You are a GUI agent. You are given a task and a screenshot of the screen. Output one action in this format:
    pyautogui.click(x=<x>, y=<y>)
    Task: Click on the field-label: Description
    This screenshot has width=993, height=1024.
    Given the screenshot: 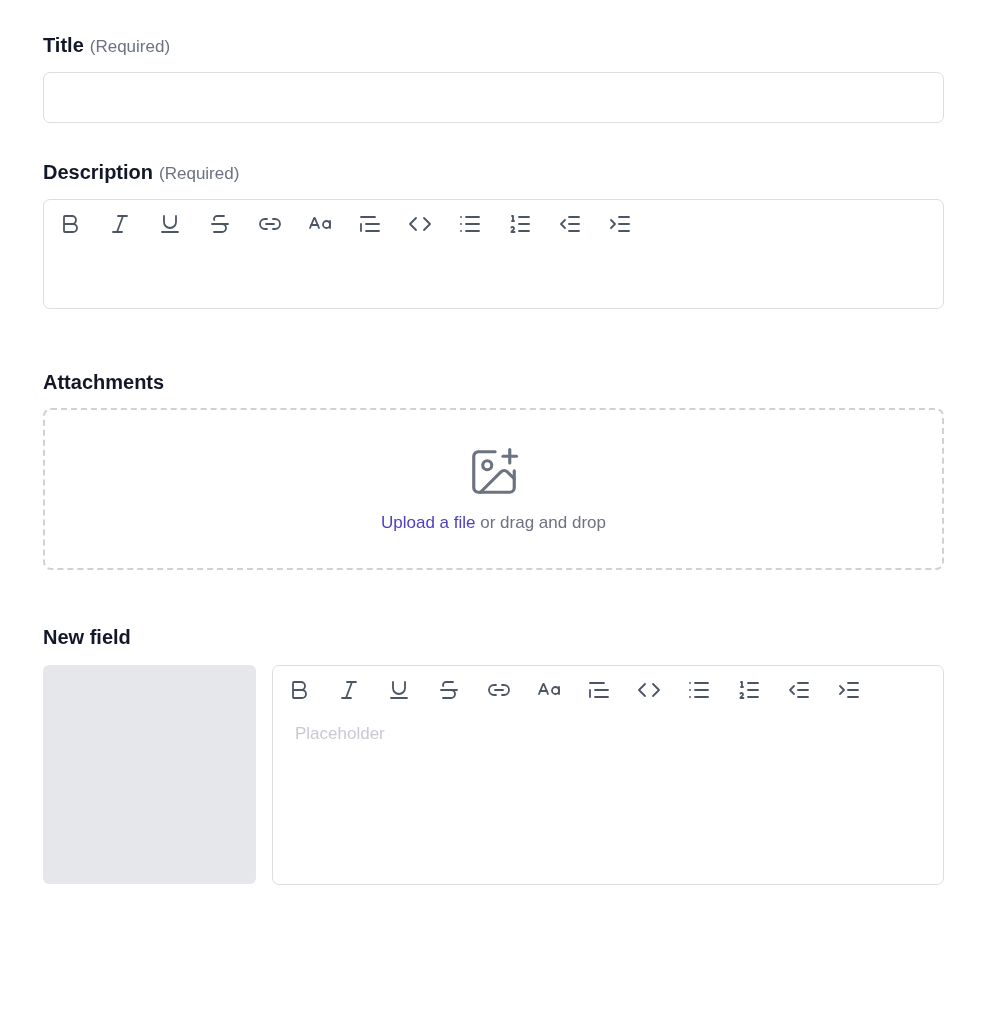 What is the action you would take?
    pyautogui.click(x=98, y=172)
    